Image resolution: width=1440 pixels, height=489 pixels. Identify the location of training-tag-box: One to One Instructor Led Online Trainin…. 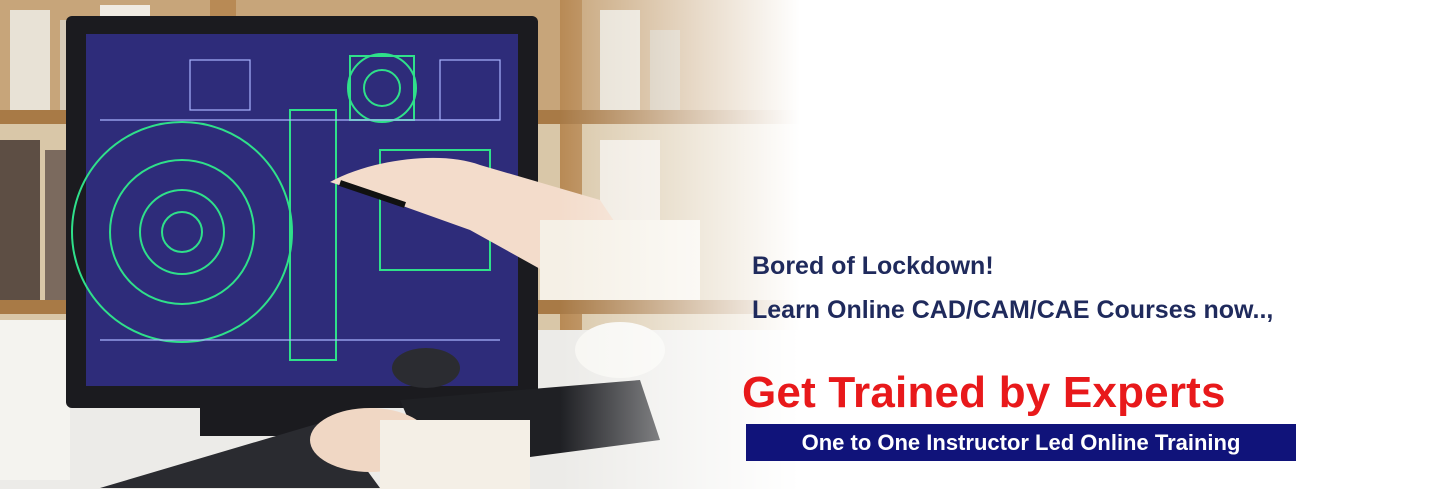
(1021, 442).